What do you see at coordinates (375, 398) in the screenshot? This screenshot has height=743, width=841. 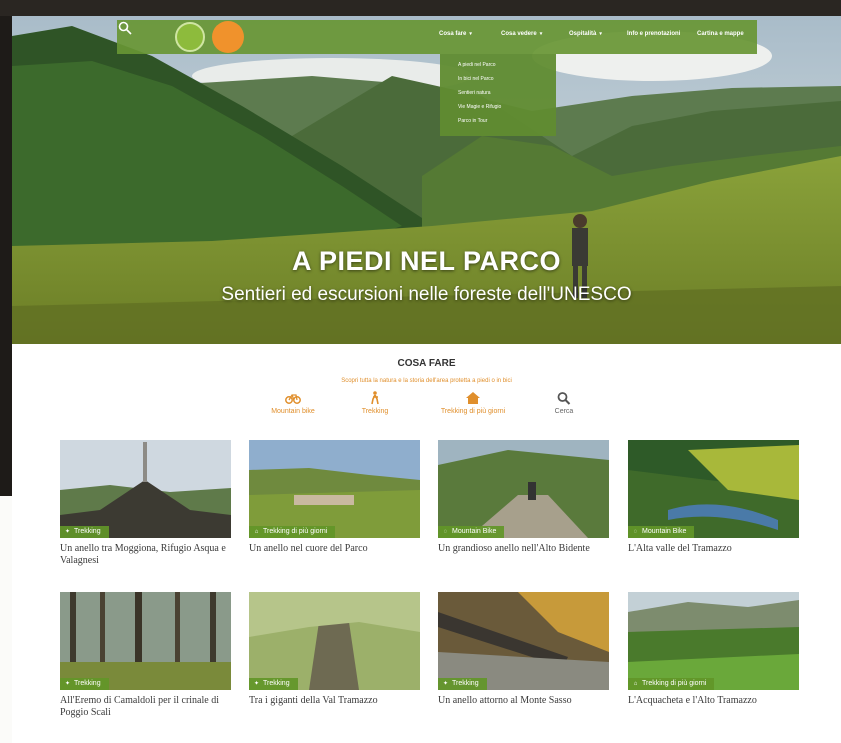 I see `hiker-icon` at bounding box center [375, 398].